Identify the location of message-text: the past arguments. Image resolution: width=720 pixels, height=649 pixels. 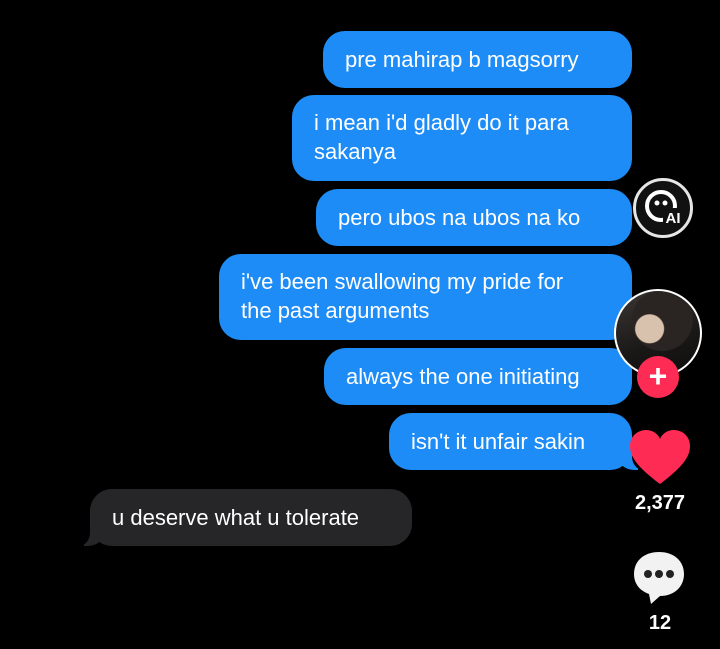
(335, 310).